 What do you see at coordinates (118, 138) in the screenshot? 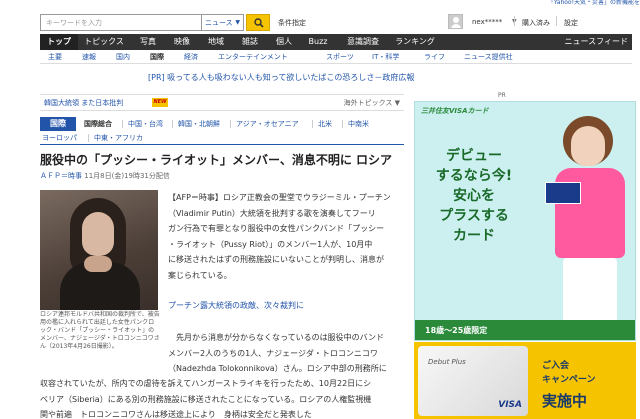
I see `category-item-mideast-africa: 中東・アフリカ` at bounding box center [118, 138].